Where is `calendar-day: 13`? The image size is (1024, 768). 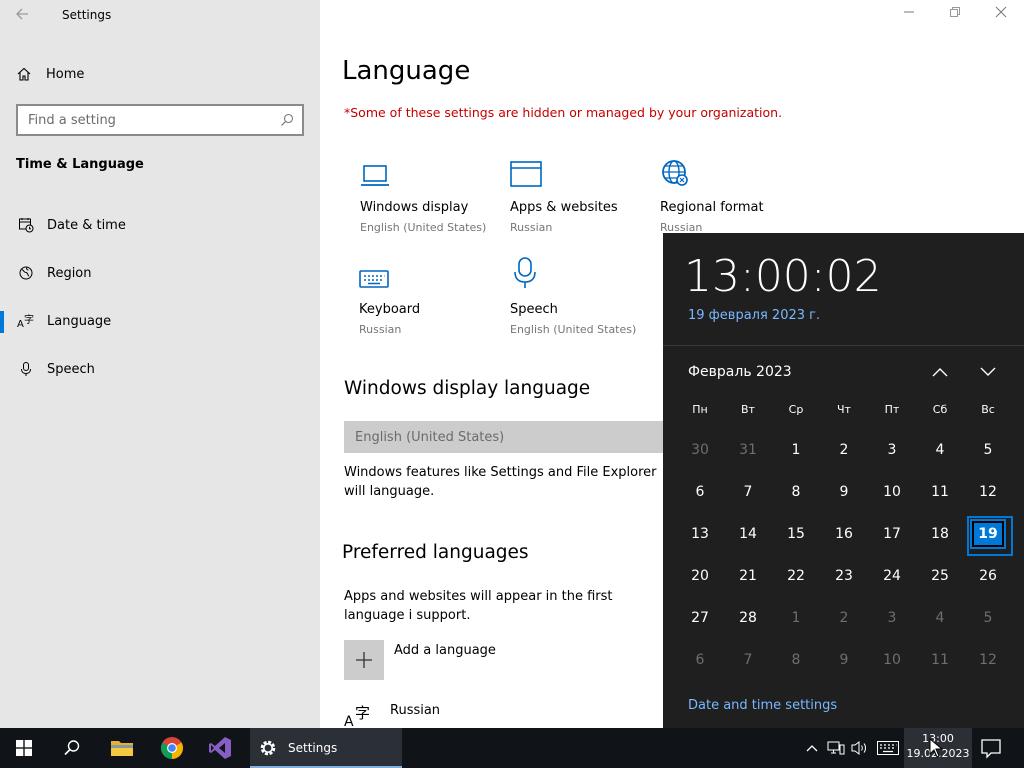
calendar-day: 13 is located at coordinates (700, 534).